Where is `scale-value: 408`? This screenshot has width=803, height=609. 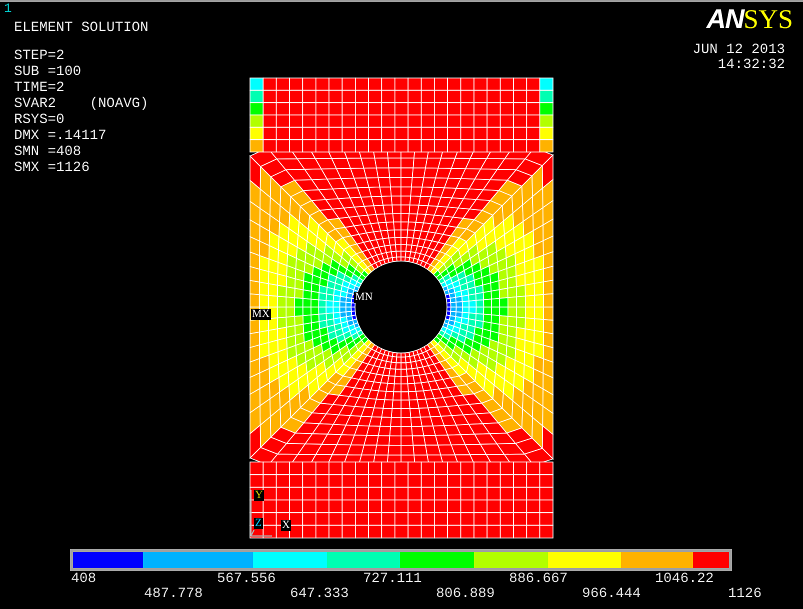
scale-value: 408 is located at coordinates (84, 579).